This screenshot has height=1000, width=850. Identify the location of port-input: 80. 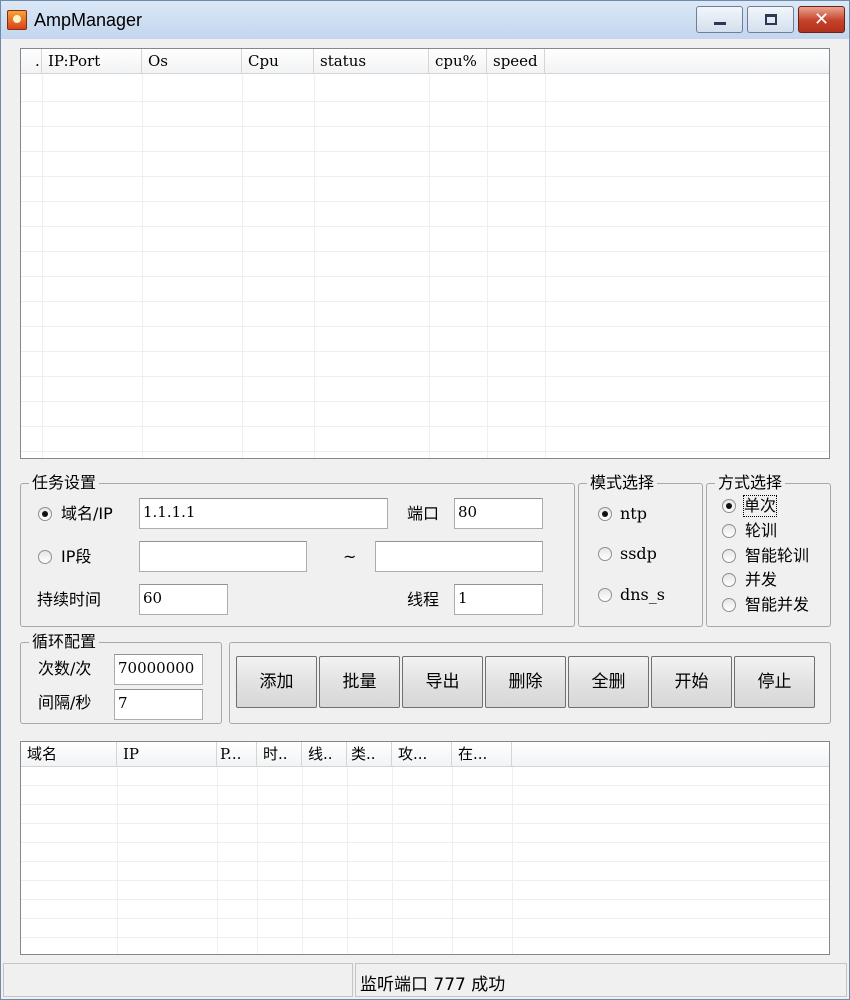
(498, 513).